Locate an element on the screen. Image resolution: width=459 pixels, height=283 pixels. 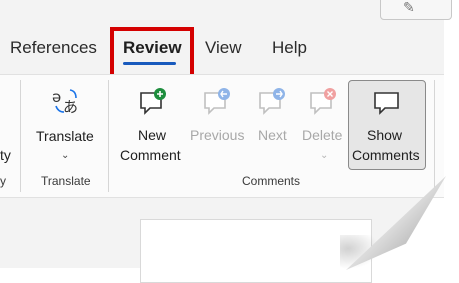
svg-text: あ is located at coordinates (70, 107).